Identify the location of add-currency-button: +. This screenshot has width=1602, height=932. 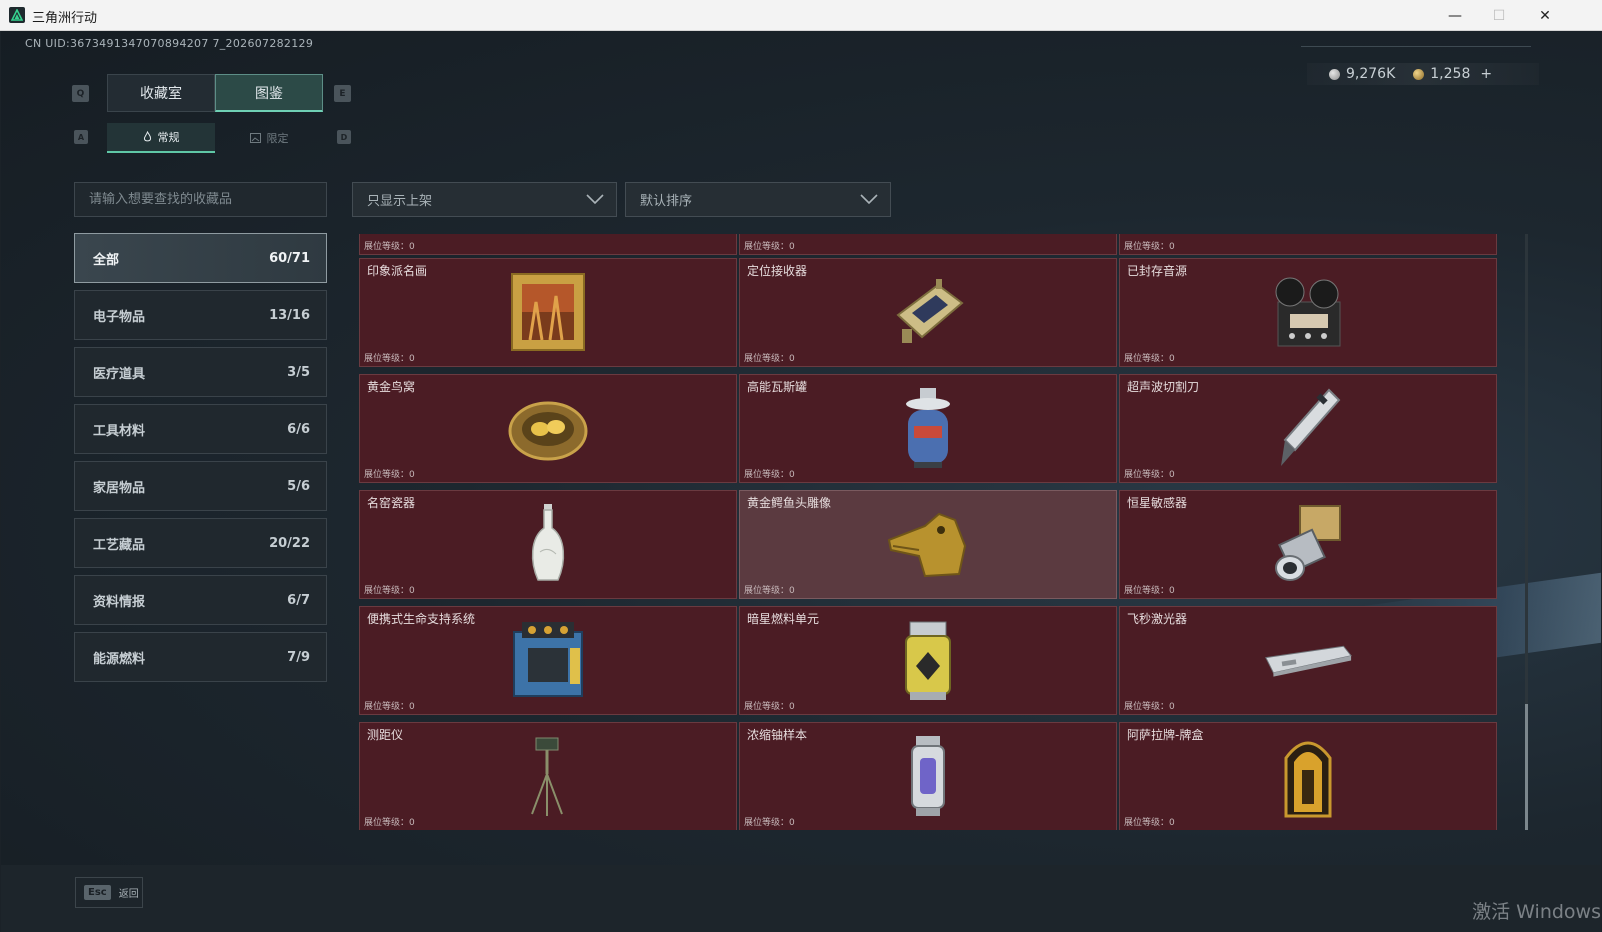
(1486, 74).